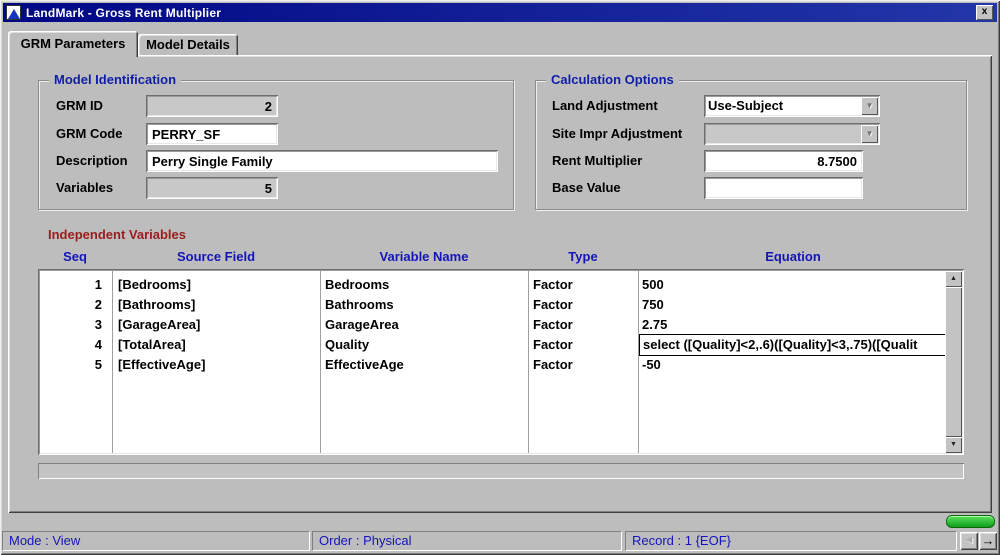 This screenshot has width=1000, height=555. Describe the element at coordinates (152, 344) in the screenshot. I see `cell-source-field: [TotalArea]` at that location.